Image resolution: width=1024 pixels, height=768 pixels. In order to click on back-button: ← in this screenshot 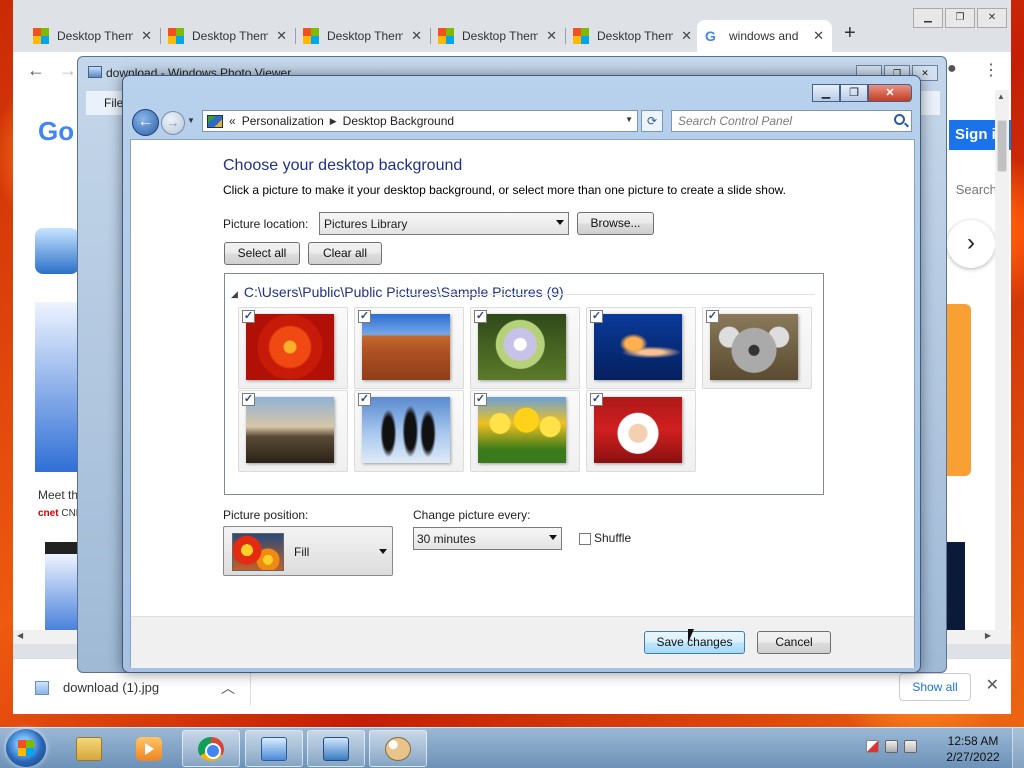, I will do `click(145, 122)`.